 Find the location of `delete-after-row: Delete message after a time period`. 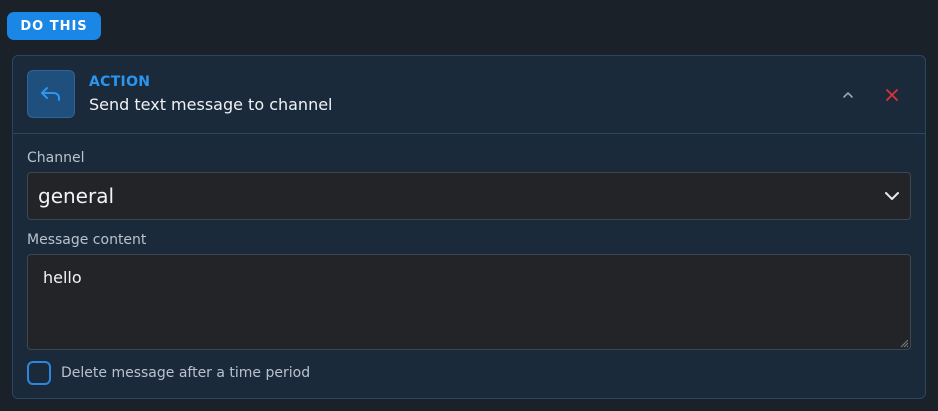

delete-after-row: Delete message after a time period is located at coordinates (168, 373).